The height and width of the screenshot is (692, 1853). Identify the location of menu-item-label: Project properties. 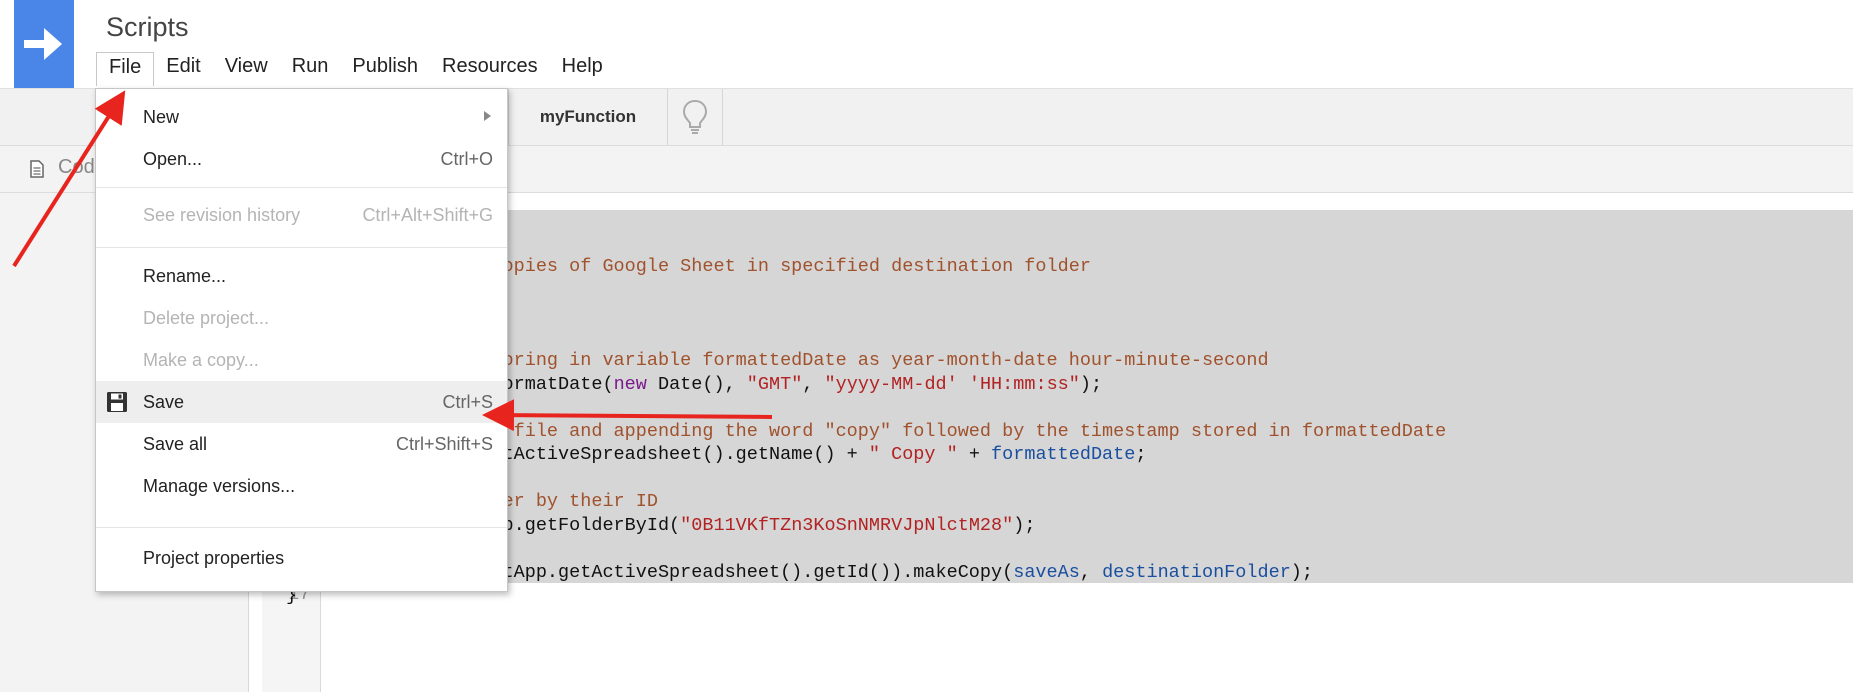
(214, 558).